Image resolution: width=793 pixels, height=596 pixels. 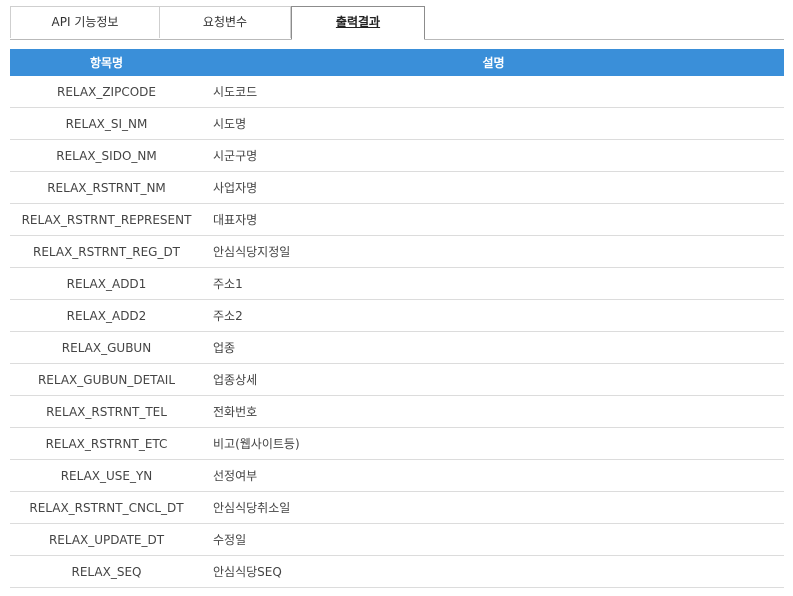 I want to click on table-row: RELAX_RSTRNT_CNCL_DT 안심식당취소일, so click(x=397, y=508).